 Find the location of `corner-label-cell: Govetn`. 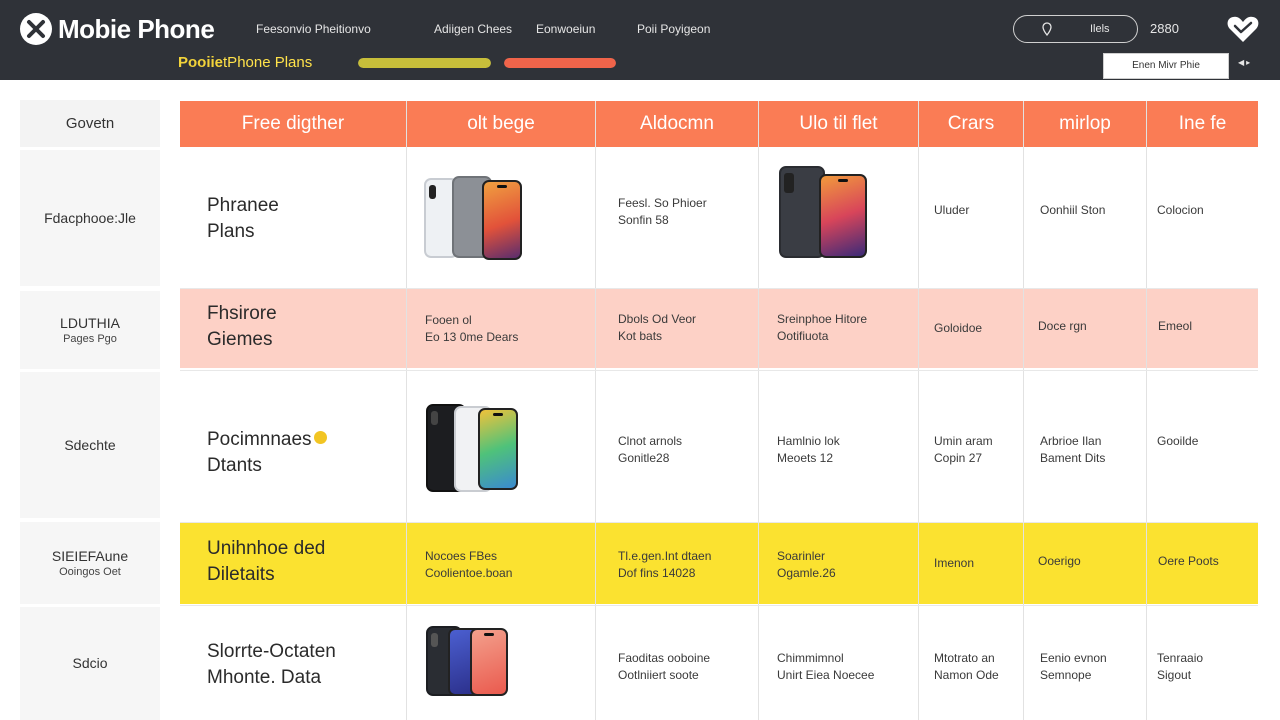

corner-label-cell: Govetn is located at coordinates (90, 123).